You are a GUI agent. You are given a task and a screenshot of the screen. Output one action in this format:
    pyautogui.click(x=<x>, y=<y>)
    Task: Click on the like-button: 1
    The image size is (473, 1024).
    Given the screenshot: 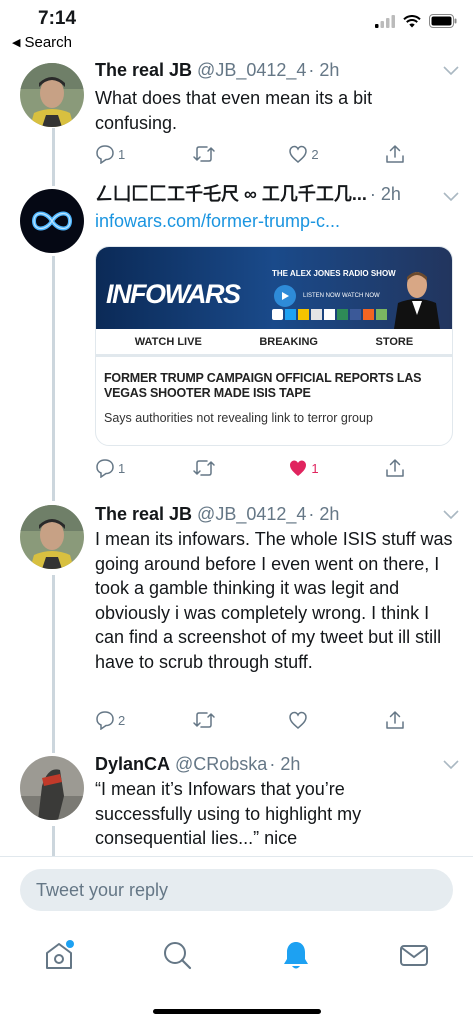 What is the action you would take?
    pyautogui.click(x=323, y=468)
    